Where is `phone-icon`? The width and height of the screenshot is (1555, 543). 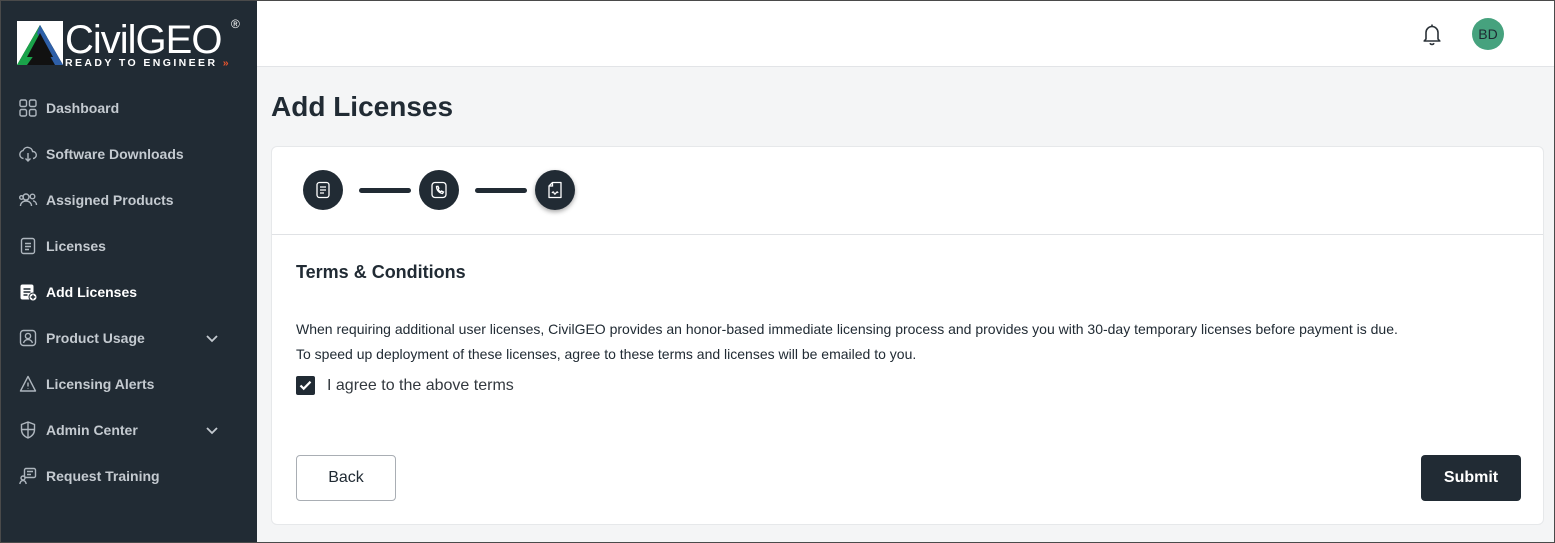
phone-icon is located at coordinates (439, 190).